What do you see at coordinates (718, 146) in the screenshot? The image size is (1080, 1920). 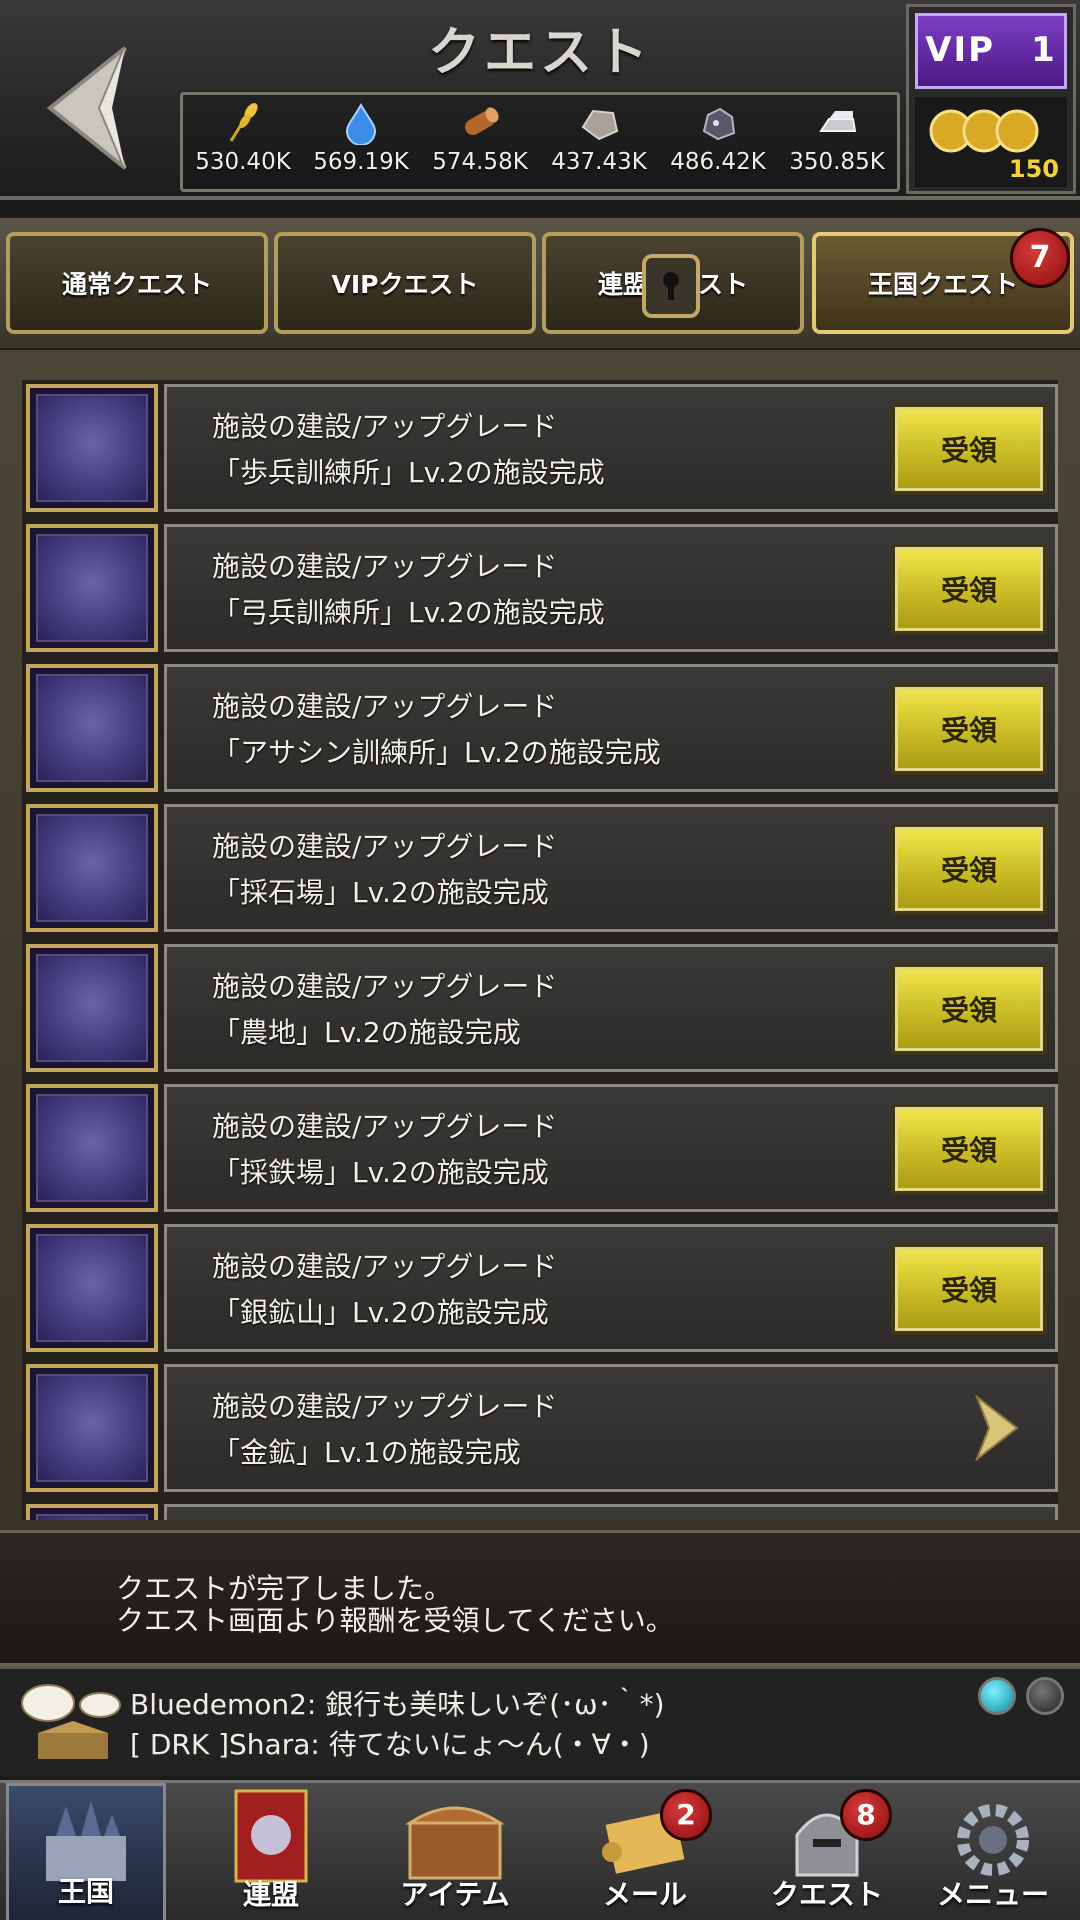 I see `resource-iron: 486.42K` at bounding box center [718, 146].